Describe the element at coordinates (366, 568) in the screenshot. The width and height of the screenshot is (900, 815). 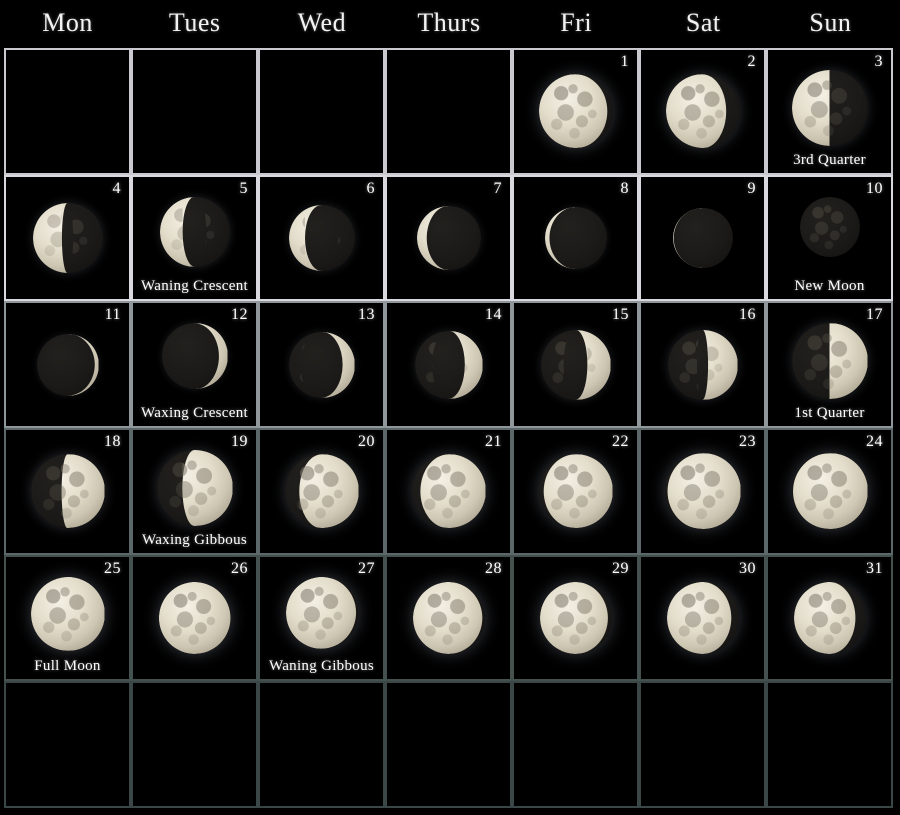
I see `day-number: 27` at that location.